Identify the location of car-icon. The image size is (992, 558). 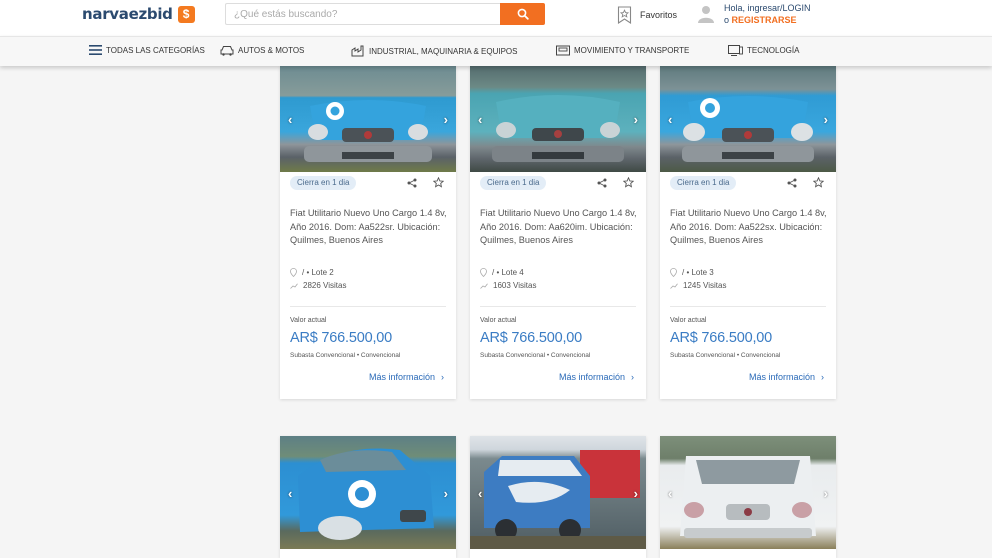
(227, 51).